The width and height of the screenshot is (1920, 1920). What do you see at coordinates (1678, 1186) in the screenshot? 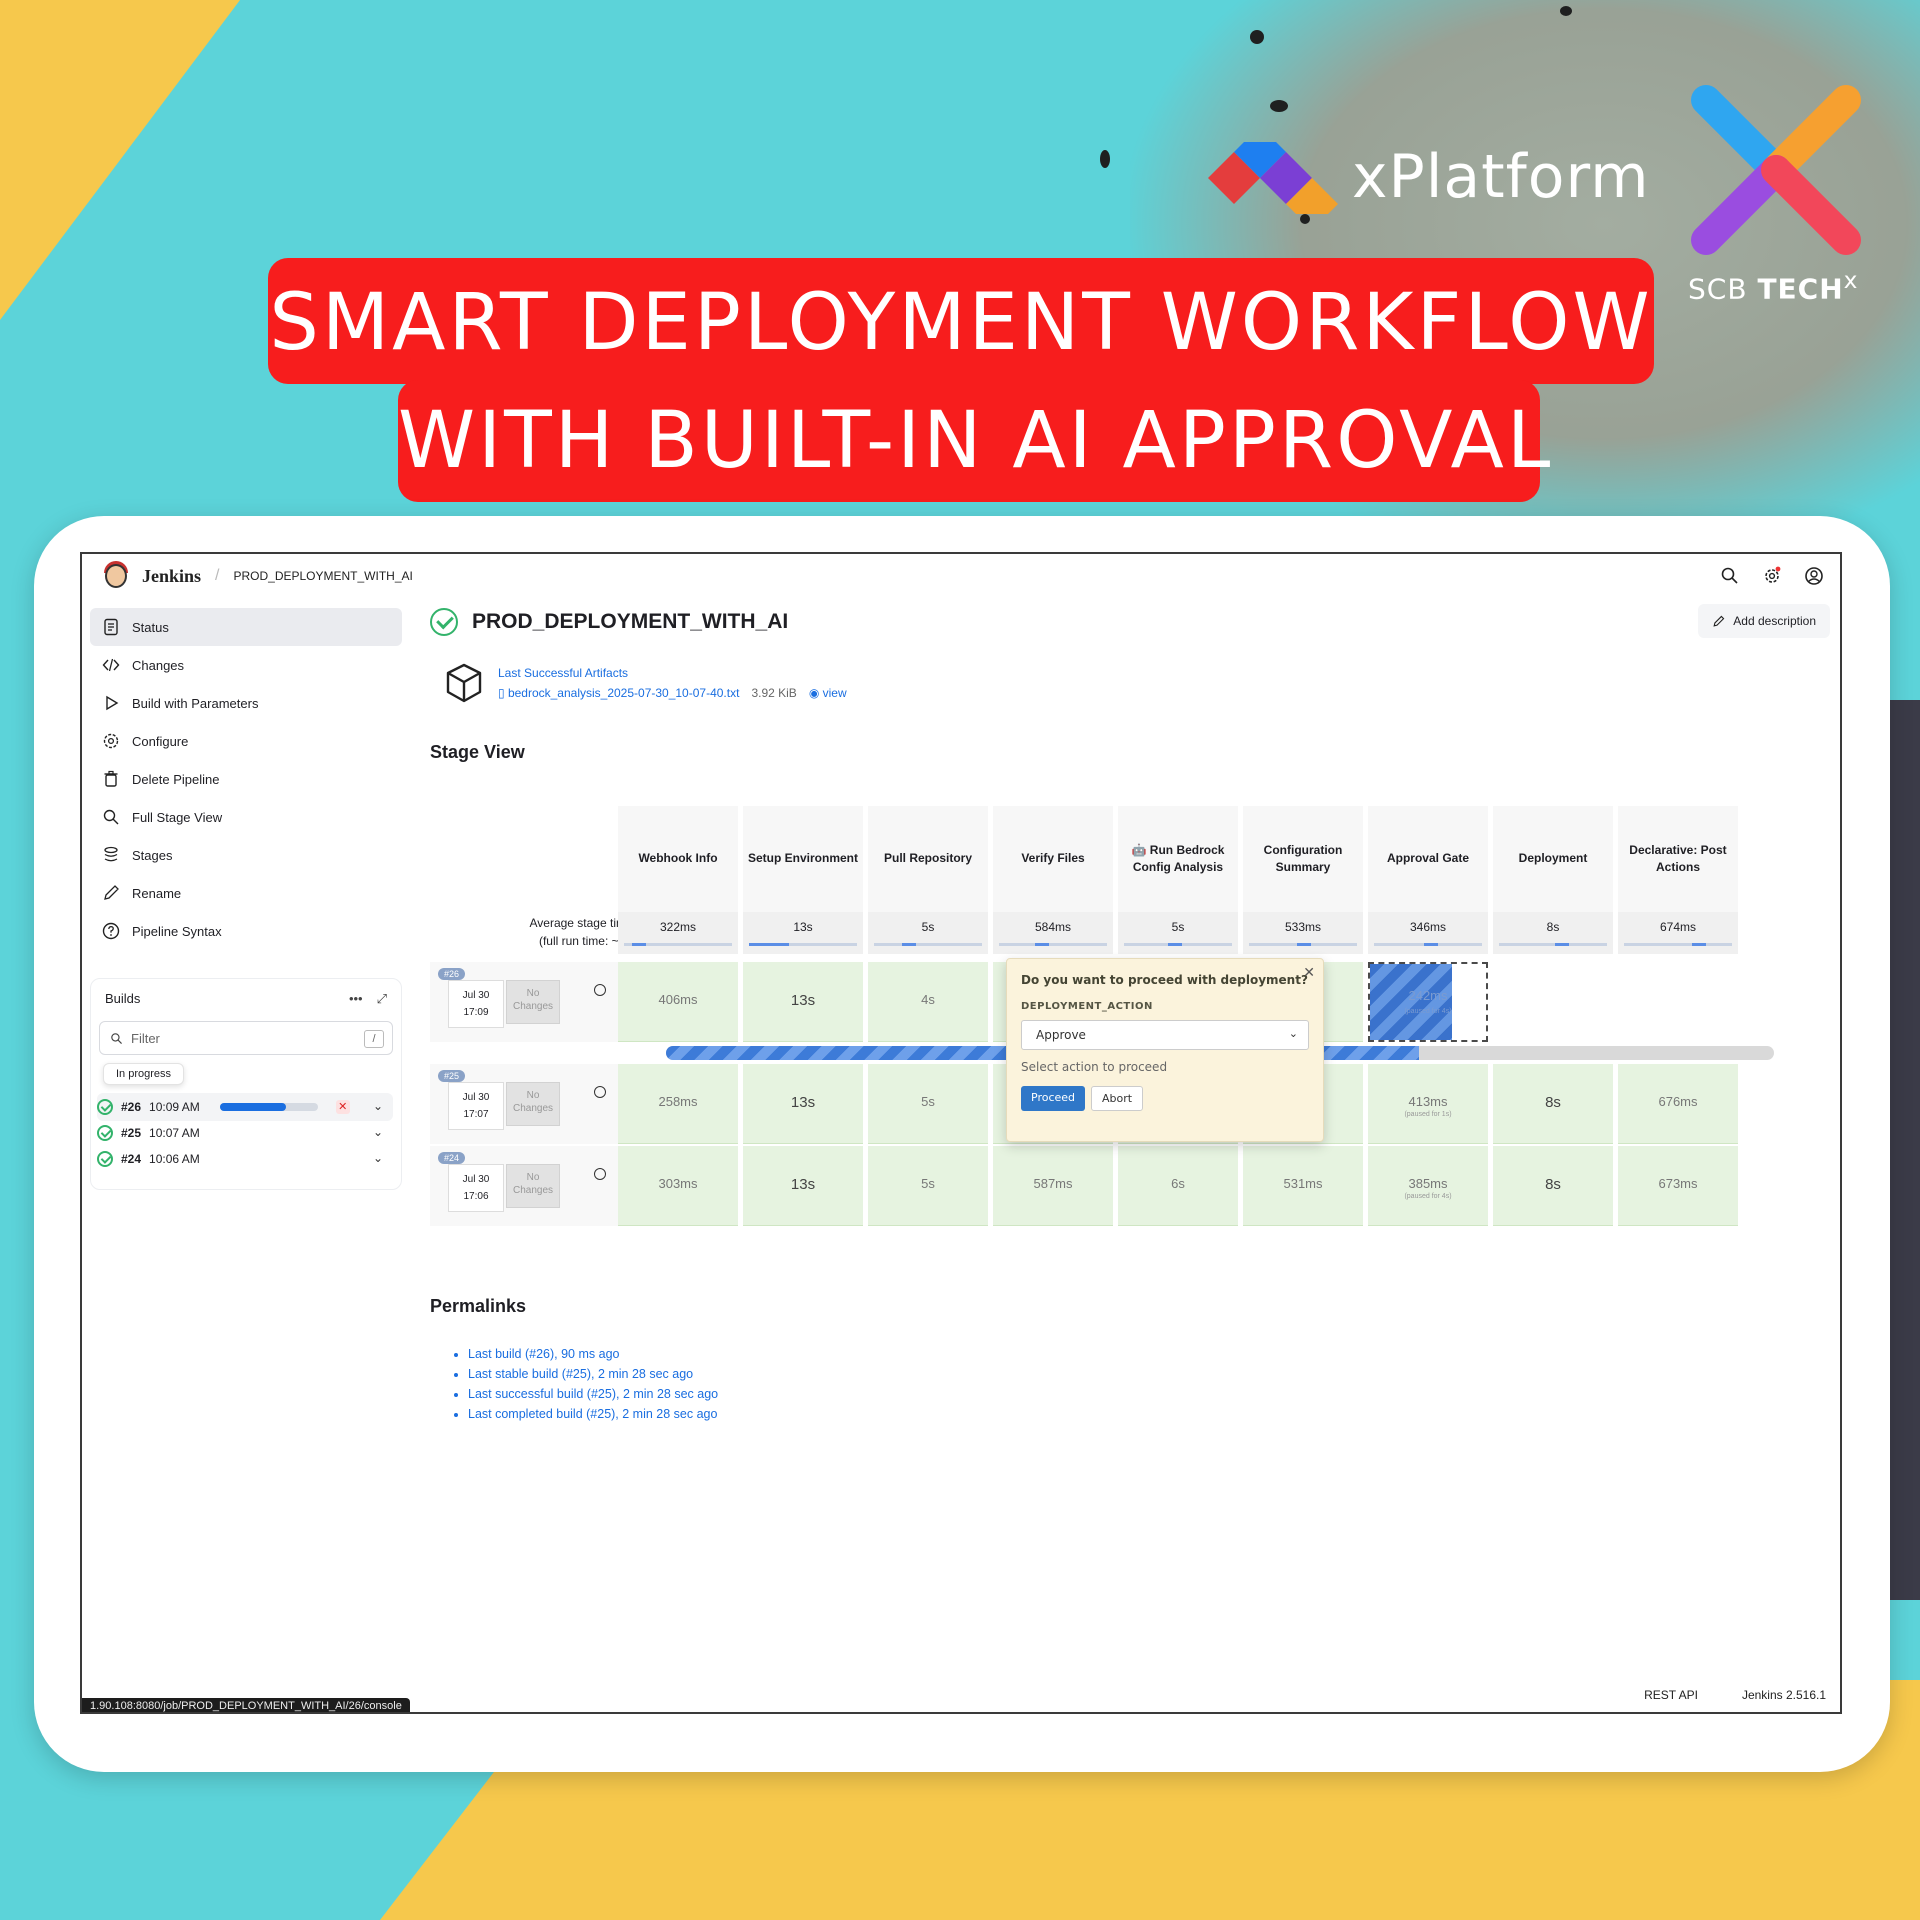
I see `stage-cell: 673ms` at bounding box center [1678, 1186].